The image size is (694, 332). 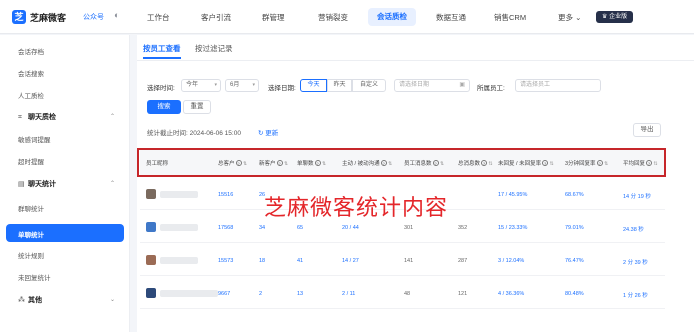 What do you see at coordinates (491, 88) in the screenshot?
I see `employee-filter-label: 所属员工:` at bounding box center [491, 88].